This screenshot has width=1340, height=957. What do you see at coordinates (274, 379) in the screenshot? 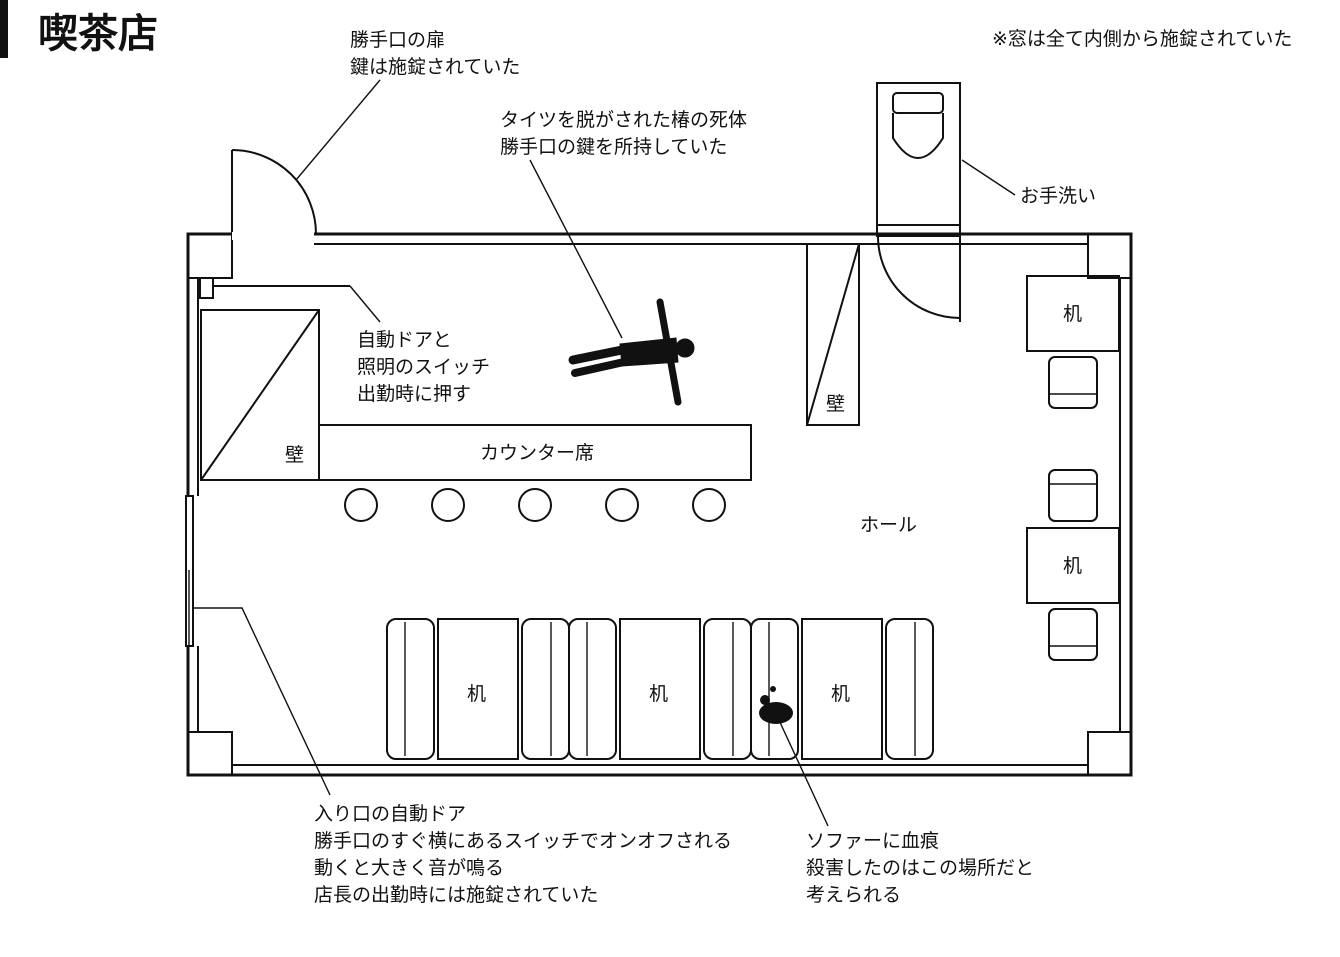
I see `left-wall-block` at bounding box center [274, 379].